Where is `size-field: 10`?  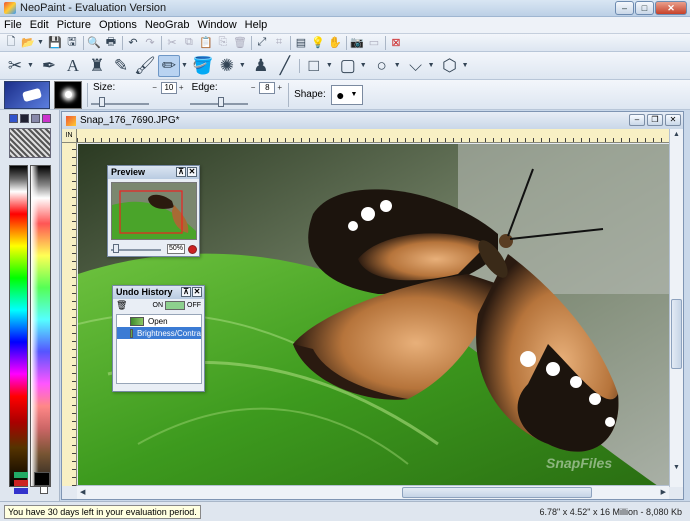
size-field: 10 is located at coordinates (168, 87).